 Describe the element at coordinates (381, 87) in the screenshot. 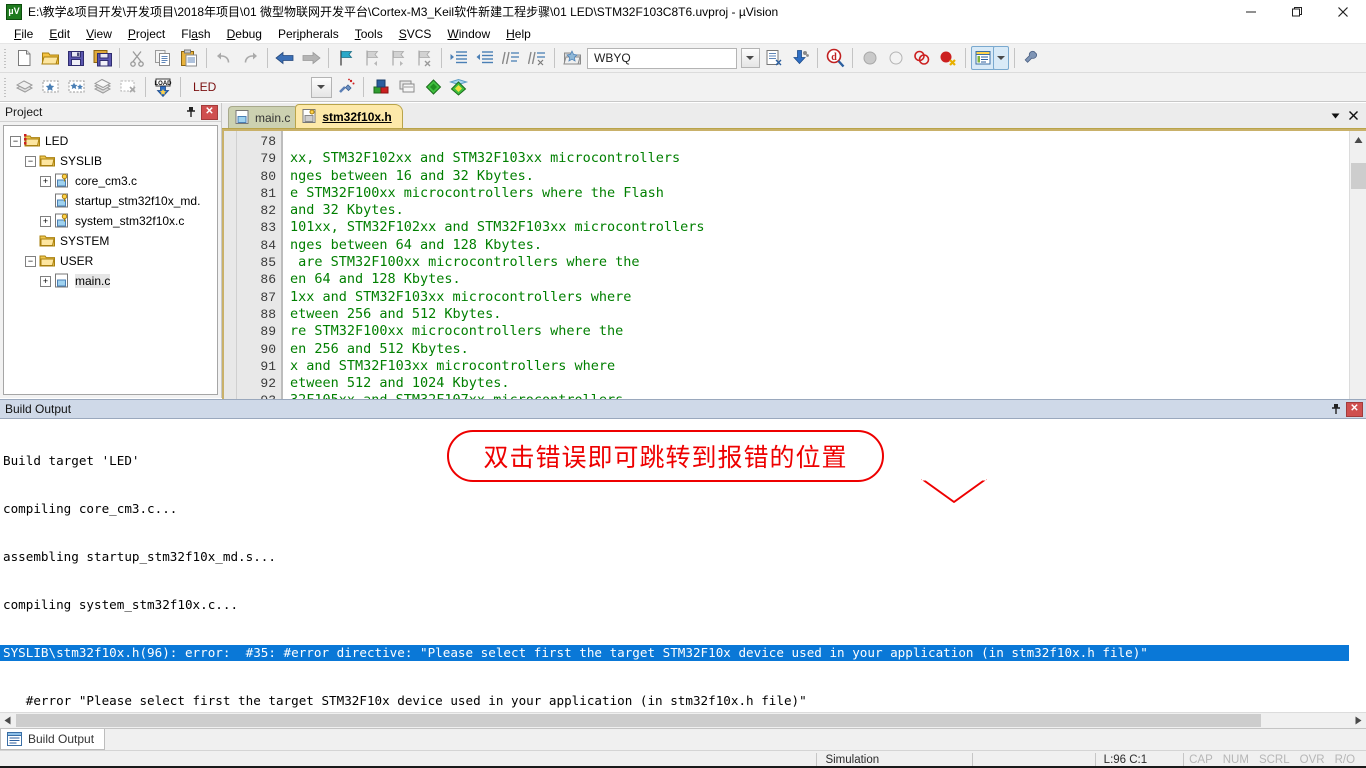

I see `manage-components-icon` at that location.